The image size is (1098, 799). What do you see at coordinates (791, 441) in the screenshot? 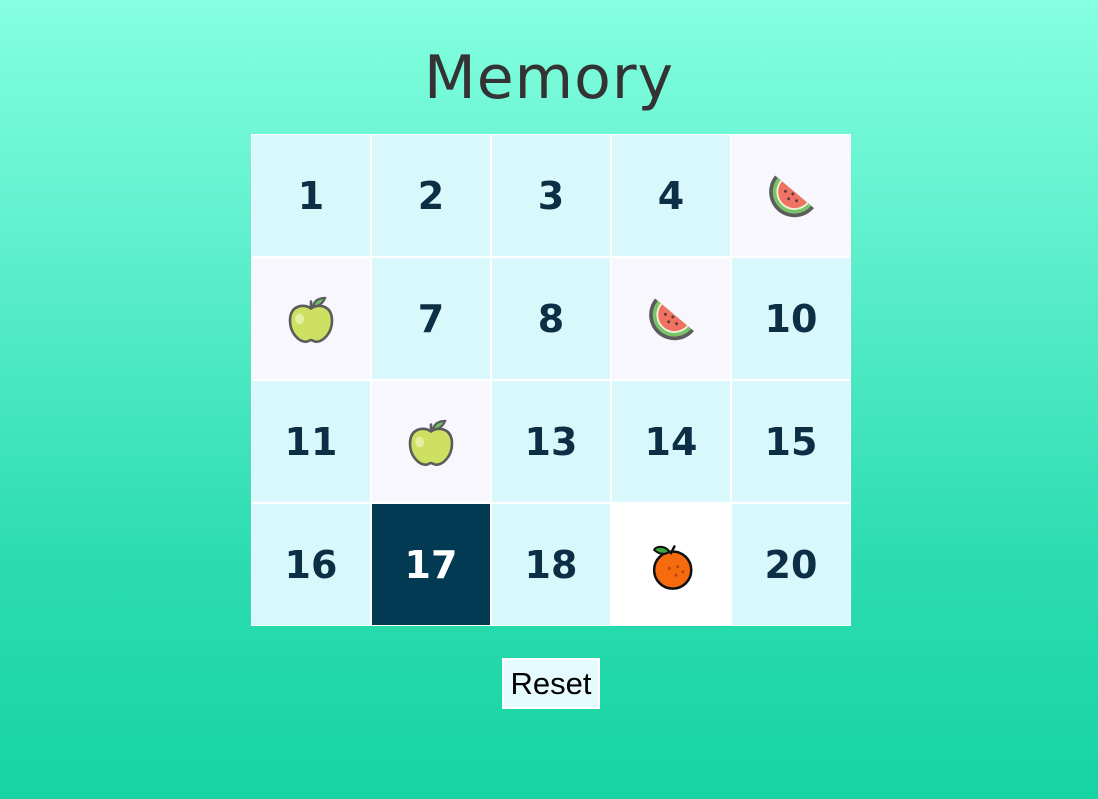
I see `memory-card: 15` at bounding box center [791, 441].